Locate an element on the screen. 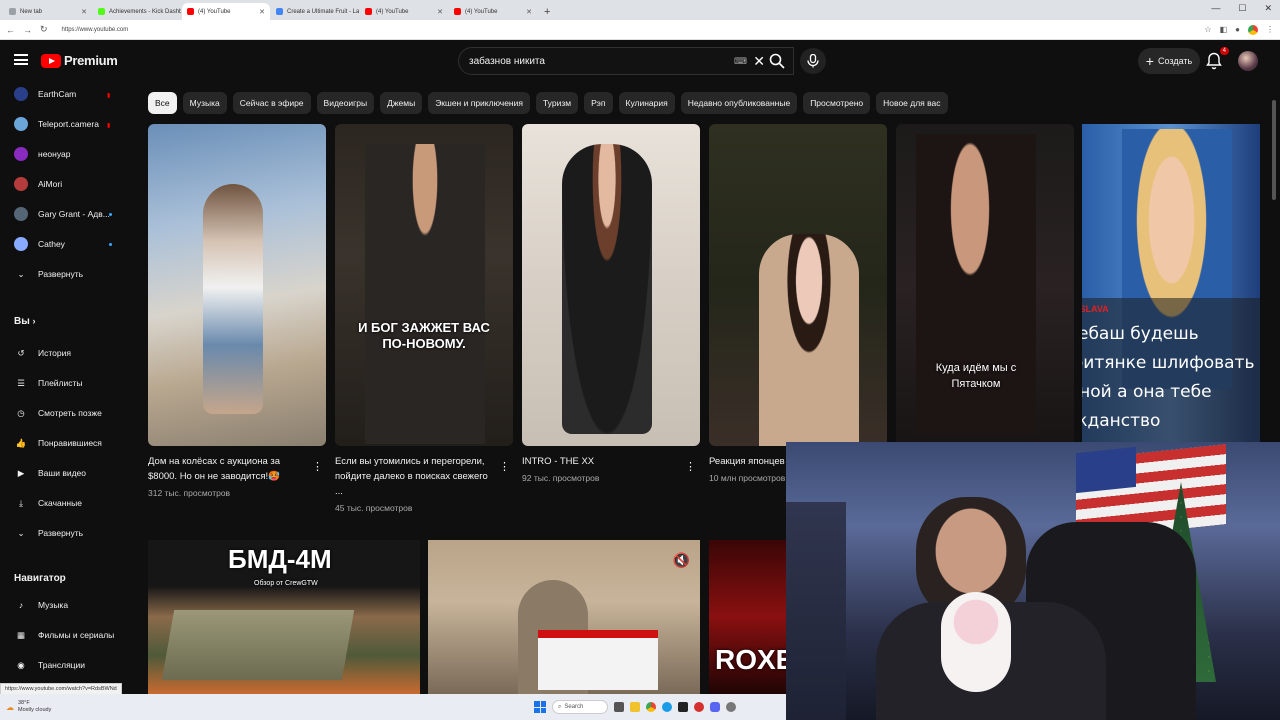  mute-icon: 🔇 is located at coordinates (681, 560).